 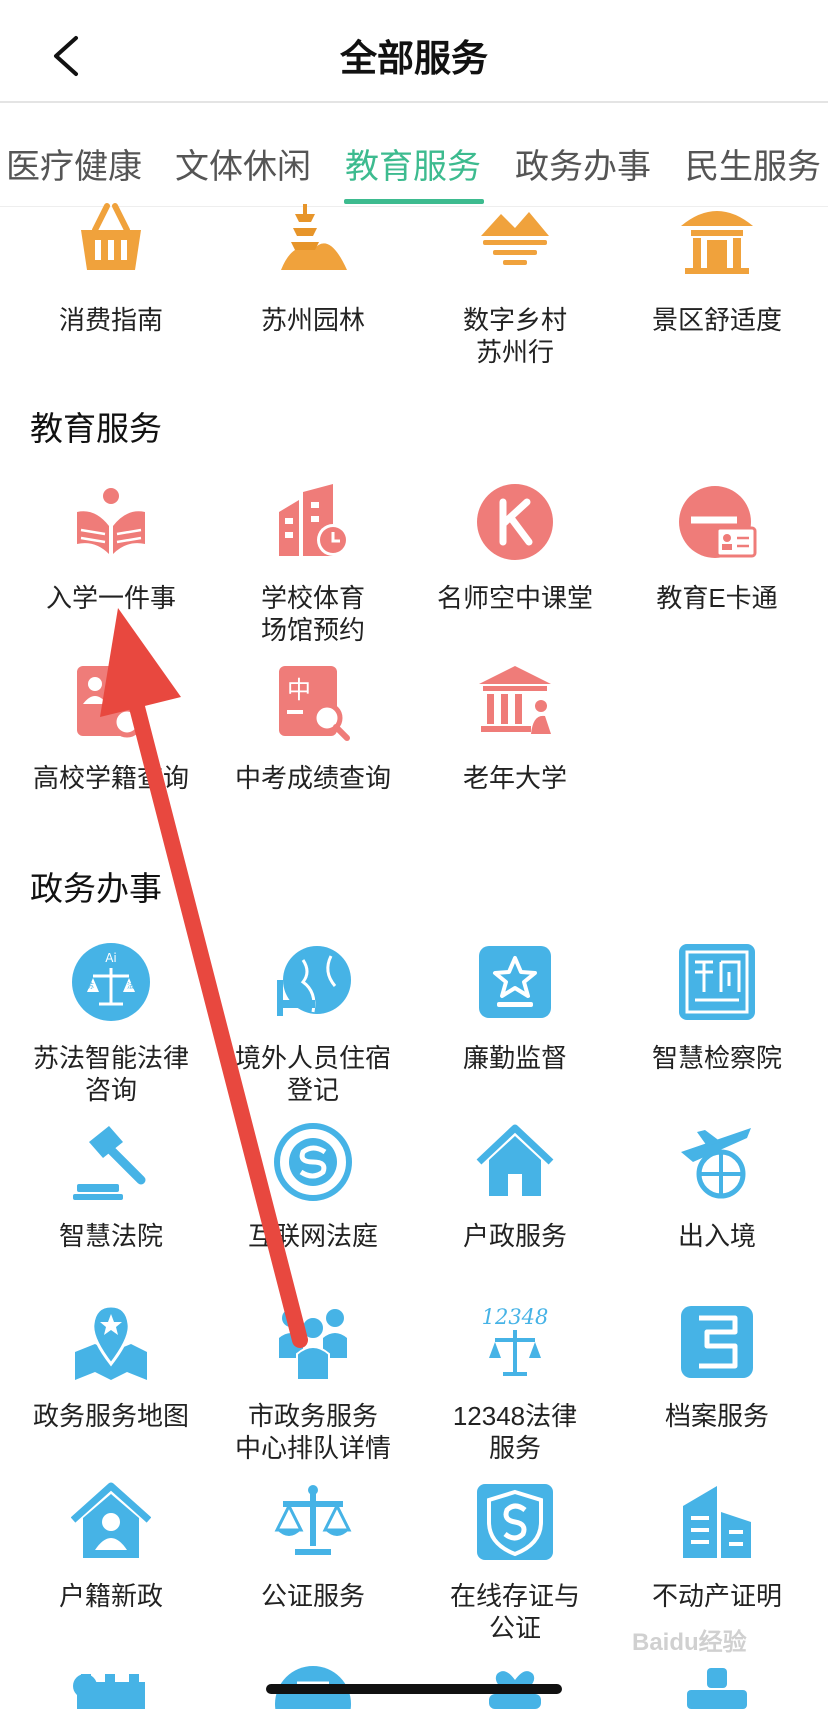 I want to click on archive-icon, so click(x=717, y=1342).